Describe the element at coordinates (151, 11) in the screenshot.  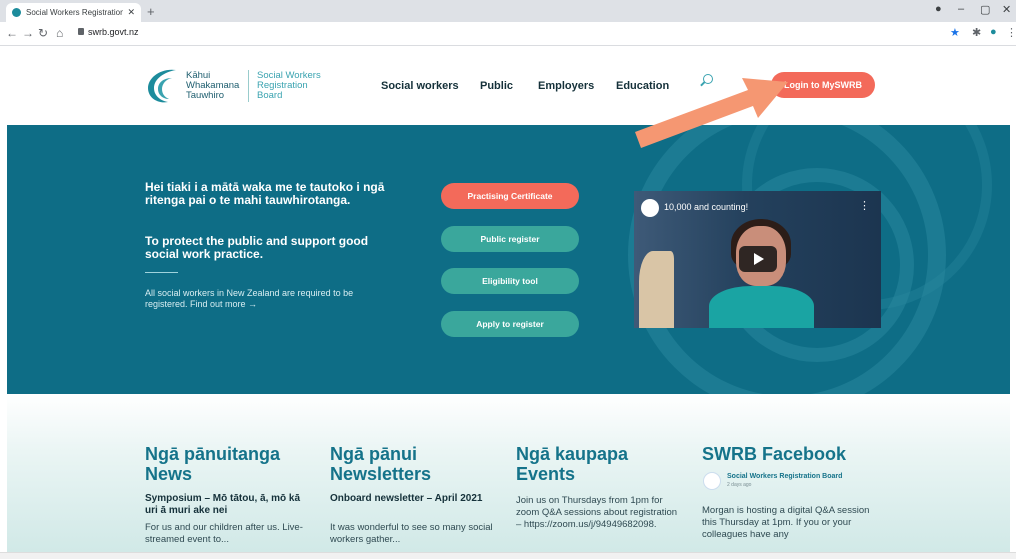
I see `new-tab-icon: +` at that location.